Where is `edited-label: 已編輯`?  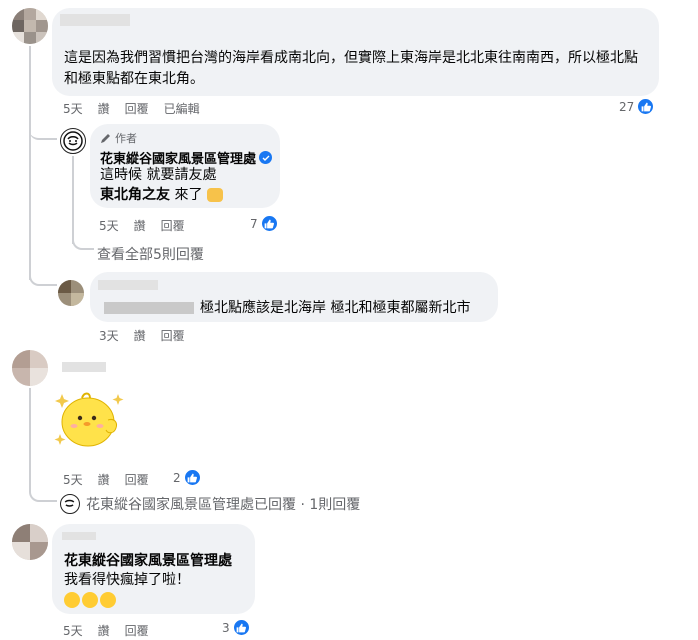
edited-label: 已編輯 is located at coordinates (181, 109).